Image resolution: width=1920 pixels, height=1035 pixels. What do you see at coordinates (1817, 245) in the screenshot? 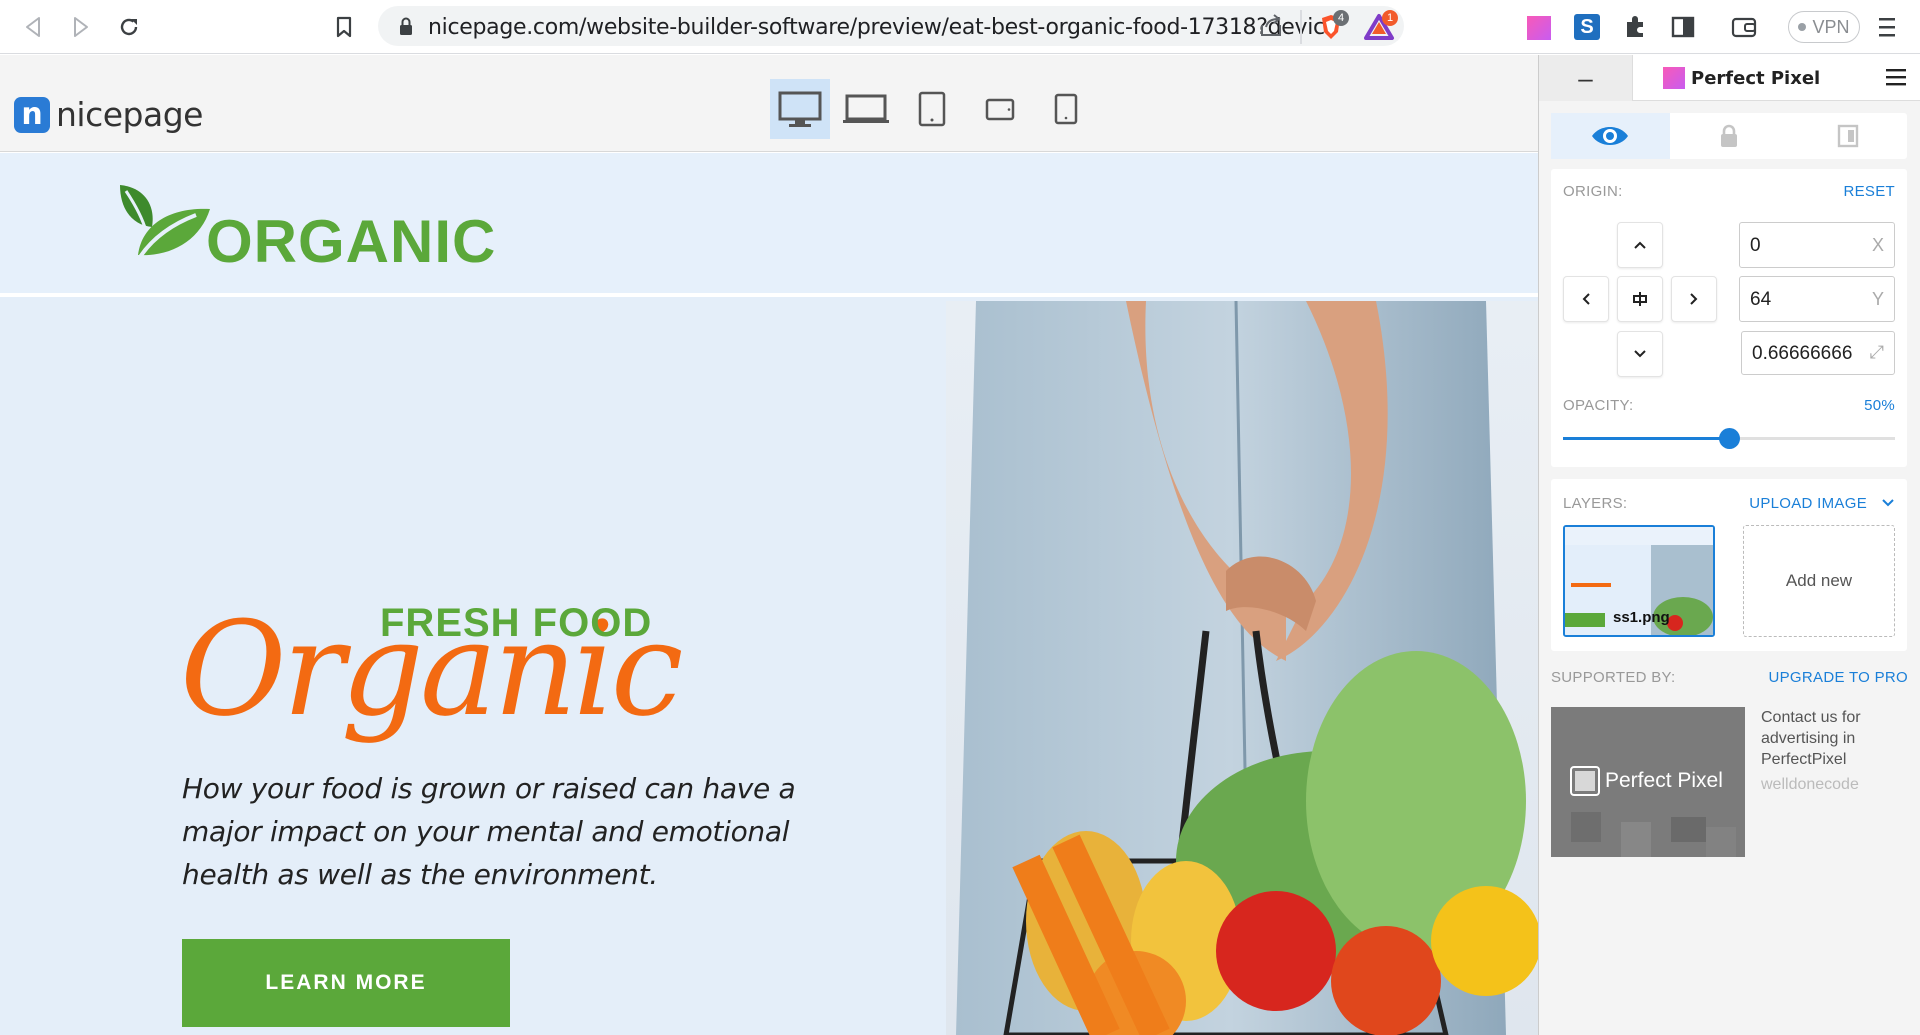
I see `x-field: 0 X` at bounding box center [1817, 245].